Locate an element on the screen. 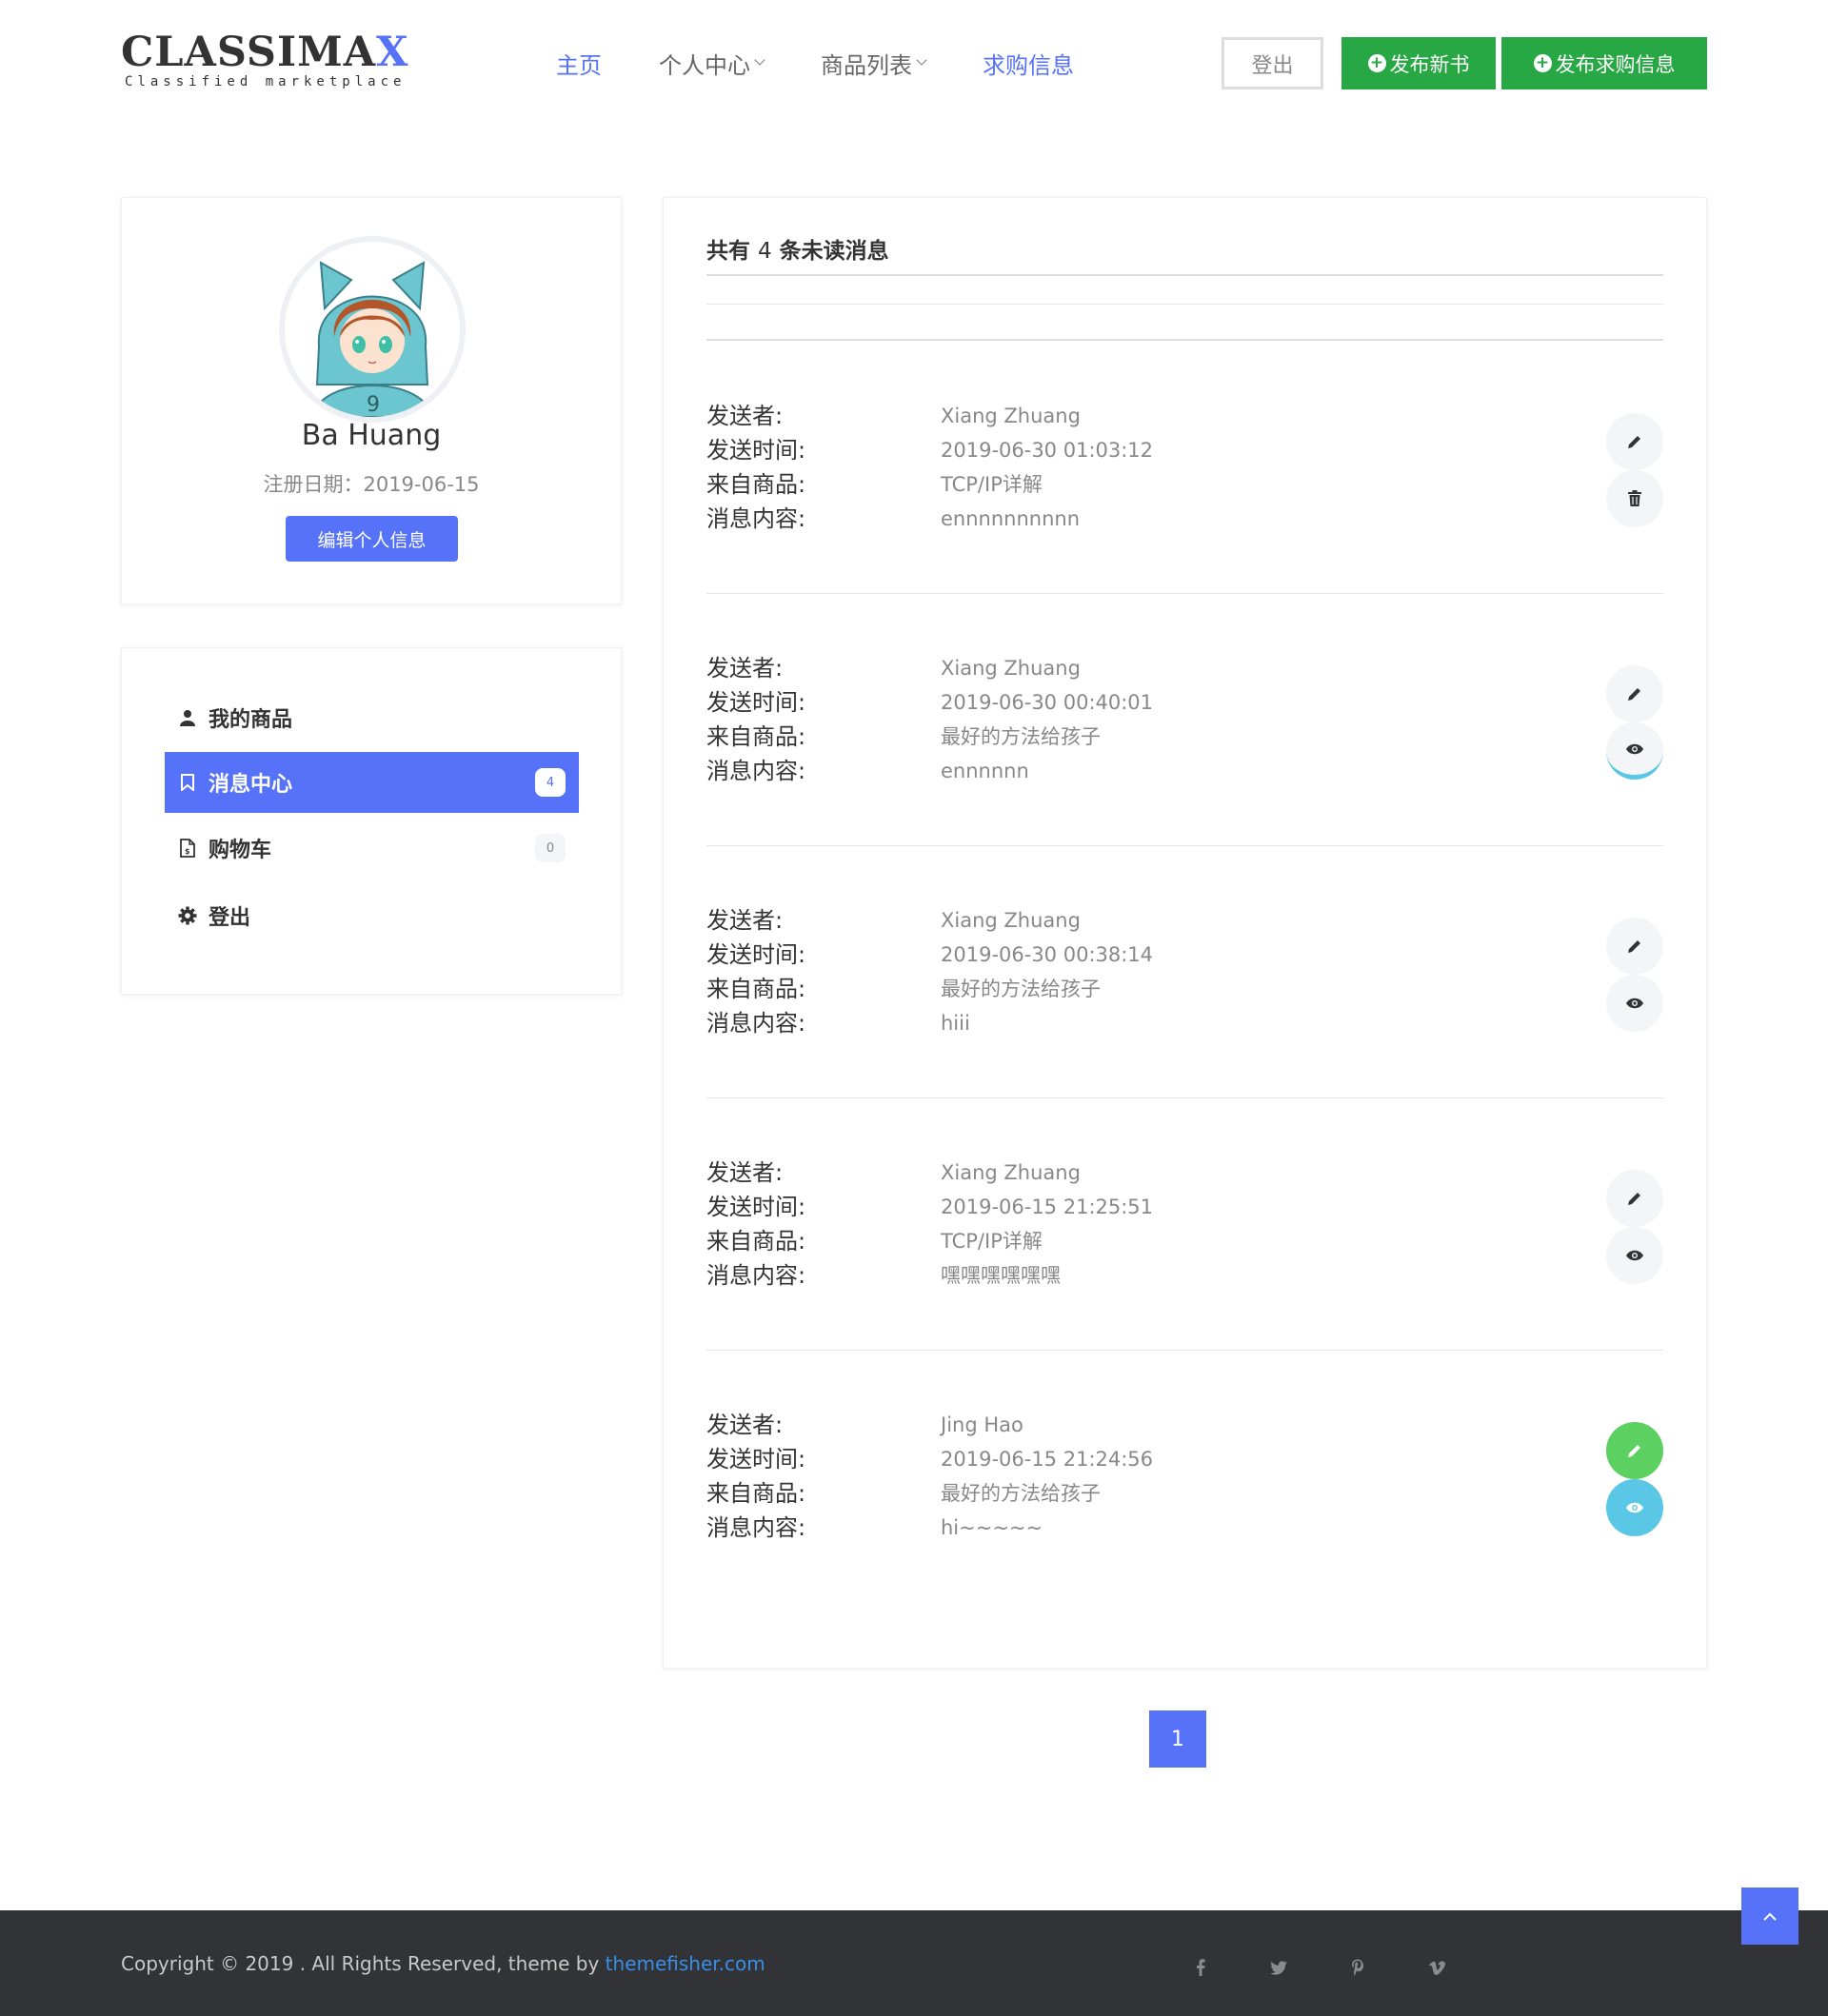 Image resolution: width=1828 pixels, height=2016 pixels. bookmark-icon is located at coordinates (187, 783).